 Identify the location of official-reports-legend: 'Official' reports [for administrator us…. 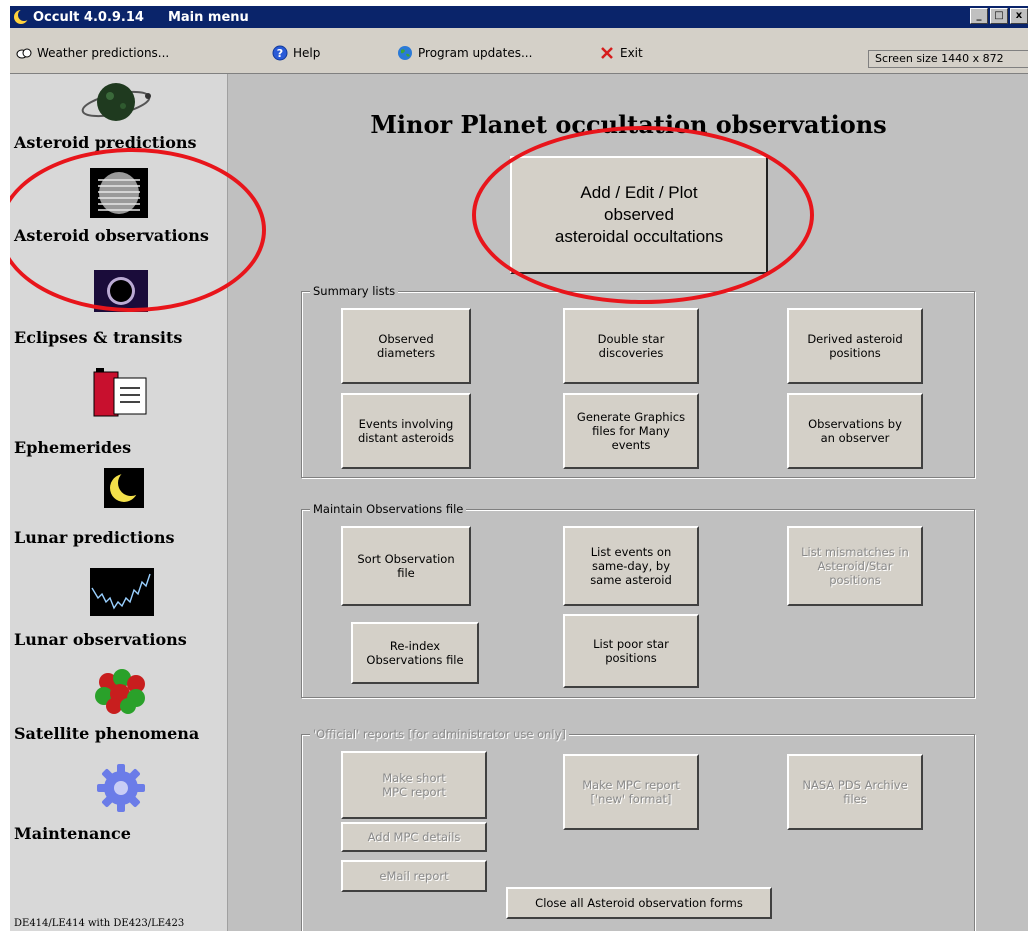
(439, 734).